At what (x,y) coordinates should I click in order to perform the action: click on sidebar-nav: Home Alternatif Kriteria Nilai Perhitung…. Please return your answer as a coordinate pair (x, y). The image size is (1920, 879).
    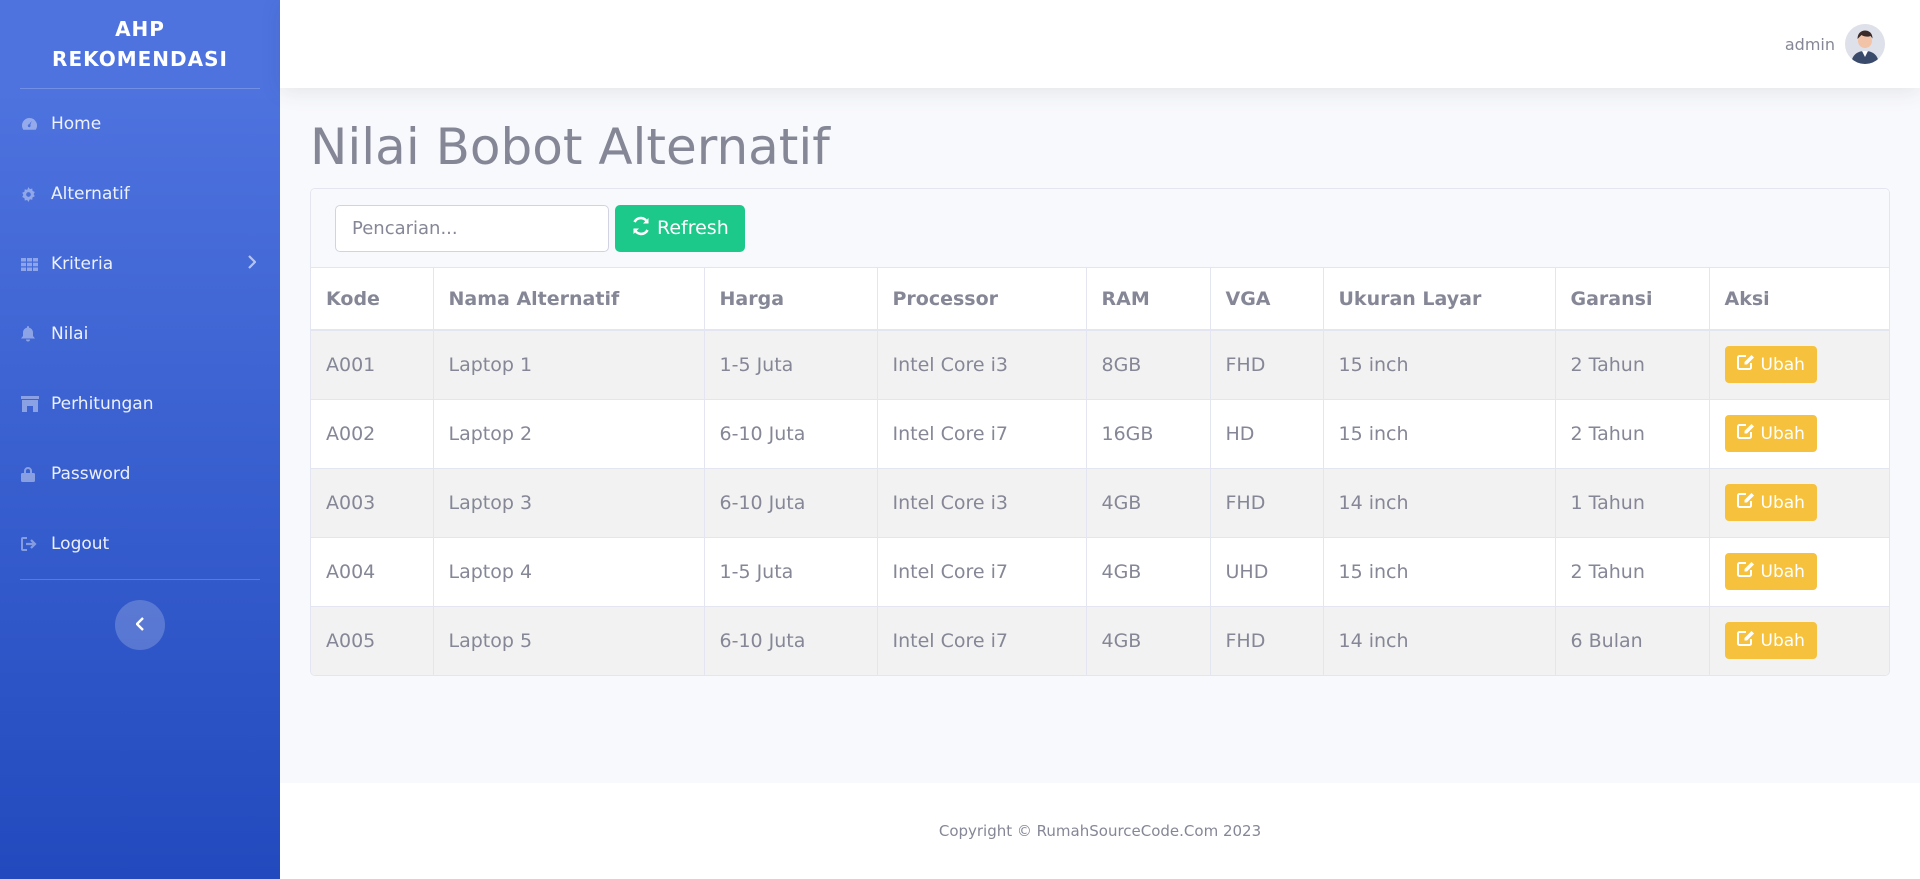
    Looking at the image, I should click on (140, 334).